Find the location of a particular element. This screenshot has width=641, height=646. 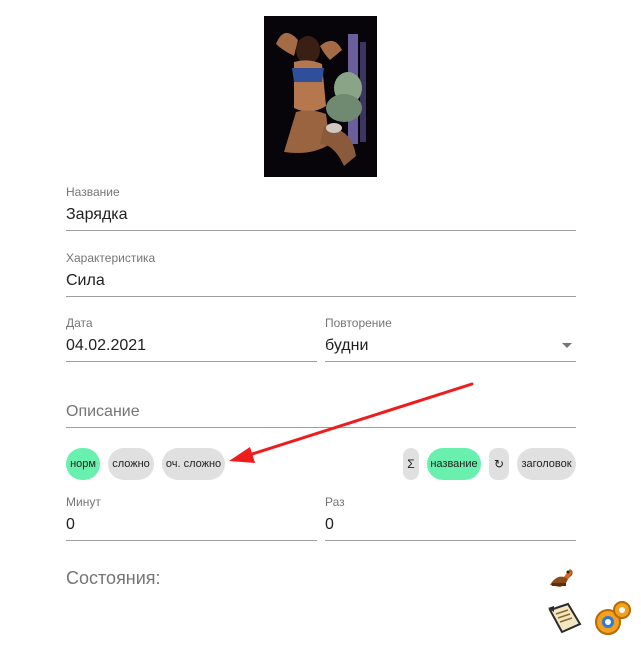

characteristic-underline is located at coordinates (321, 296).